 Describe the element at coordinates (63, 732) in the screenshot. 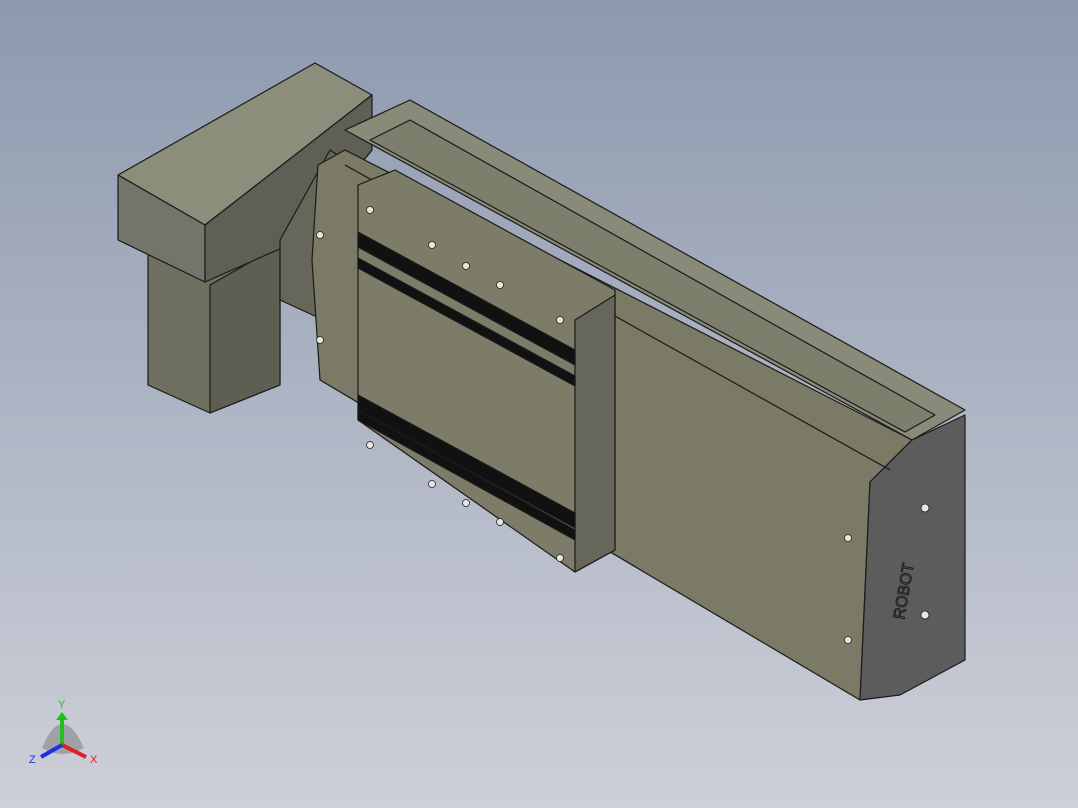

I see `axis-triad: Y X Z` at that location.